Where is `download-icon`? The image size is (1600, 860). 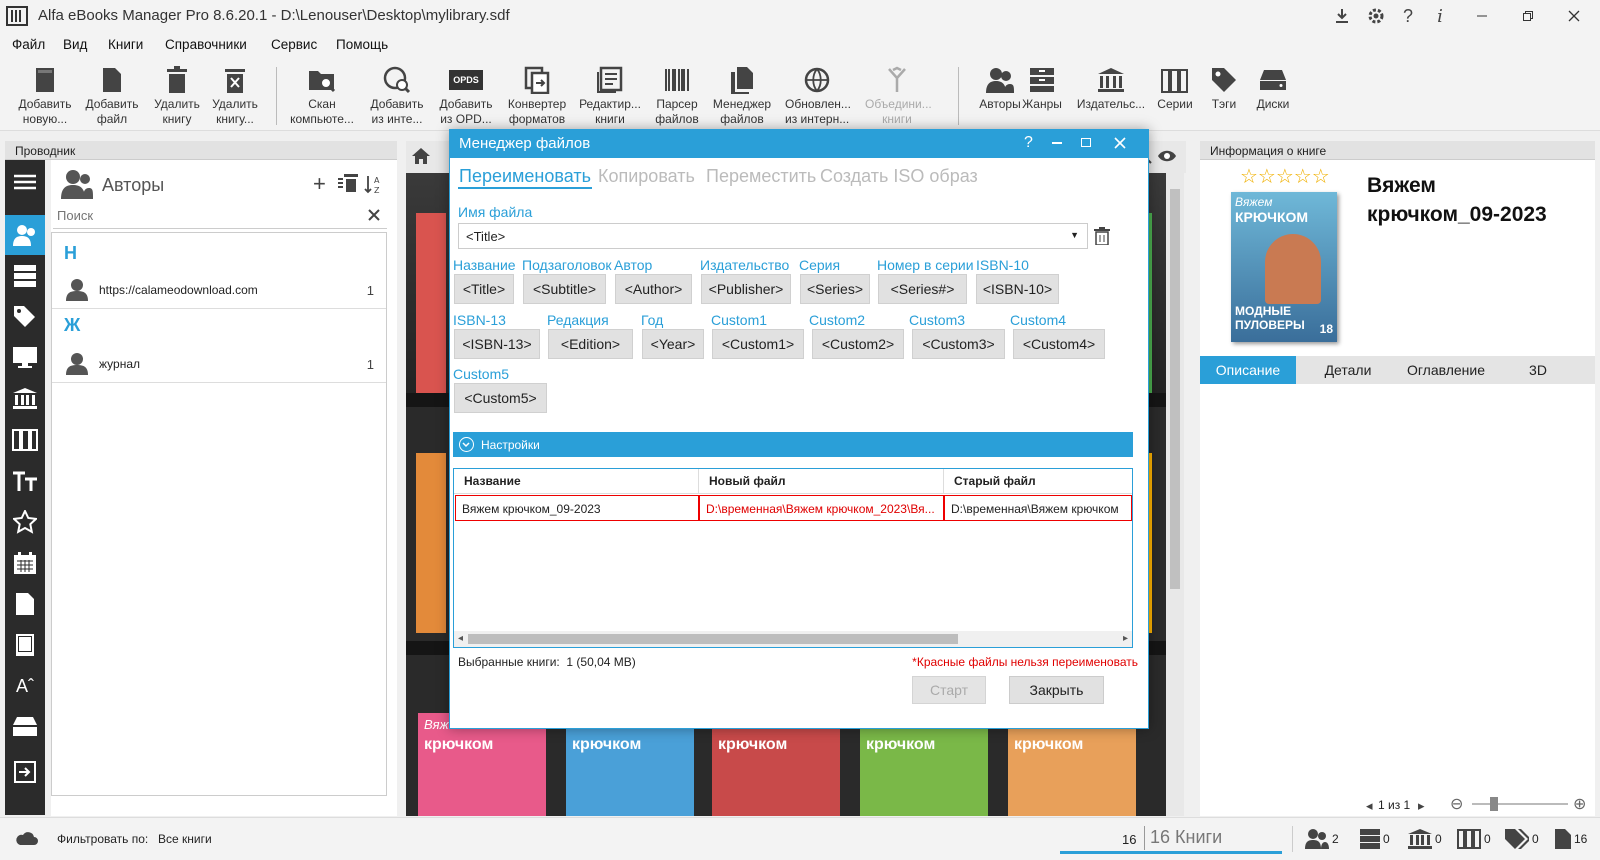 download-icon is located at coordinates (1342, 16).